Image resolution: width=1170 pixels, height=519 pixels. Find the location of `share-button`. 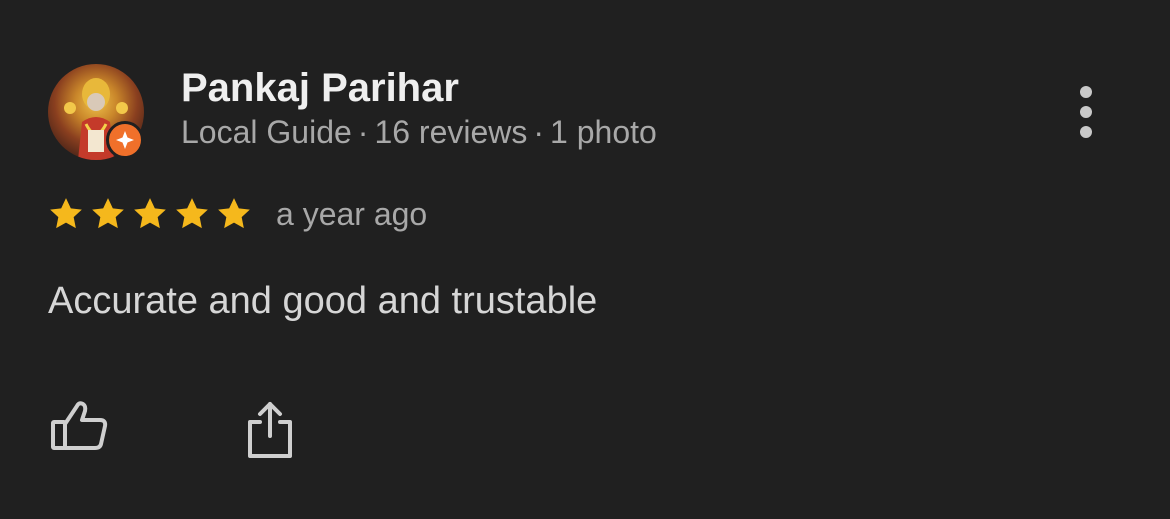

share-button is located at coordinates (270, 430).